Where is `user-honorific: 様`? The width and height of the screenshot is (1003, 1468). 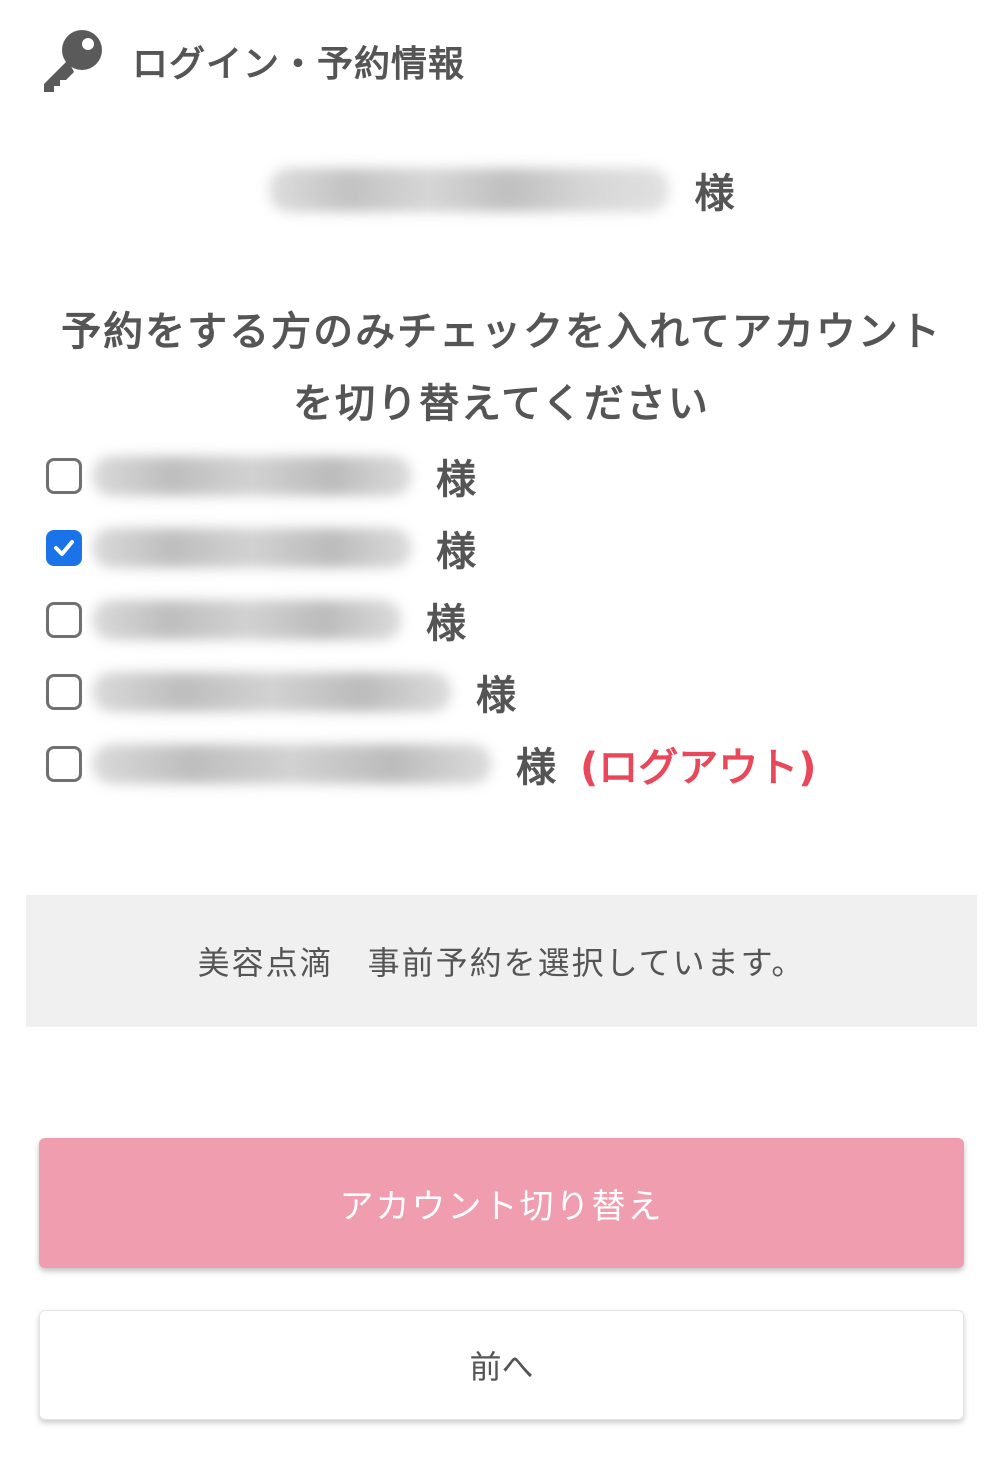 user-honorific: 様 is located at coordinates (714, 194).